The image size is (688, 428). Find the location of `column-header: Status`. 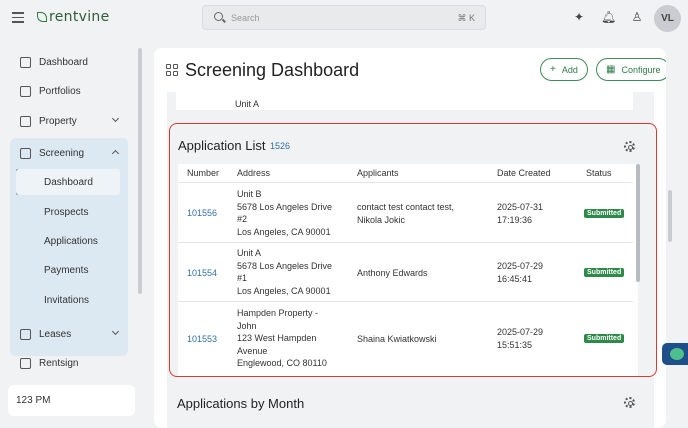

column-header: Status is located at coordinates (599, 173).